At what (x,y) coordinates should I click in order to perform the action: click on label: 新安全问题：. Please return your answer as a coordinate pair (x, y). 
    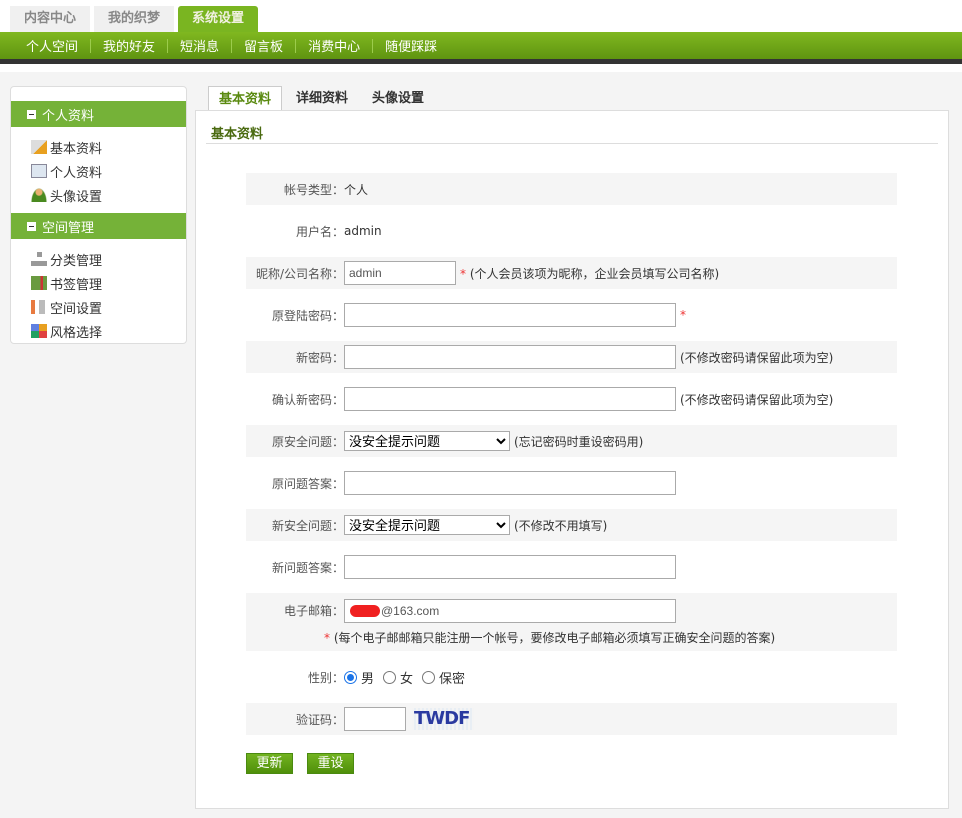
    Looking at the image, I should click on (307, 525).